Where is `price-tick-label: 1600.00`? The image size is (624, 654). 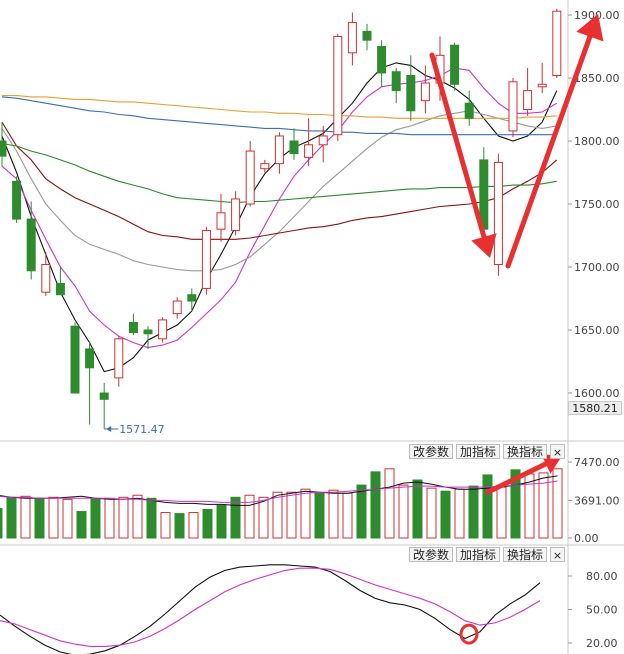
price-tick-label: 1600.00 is located at coordinates (597, 393).